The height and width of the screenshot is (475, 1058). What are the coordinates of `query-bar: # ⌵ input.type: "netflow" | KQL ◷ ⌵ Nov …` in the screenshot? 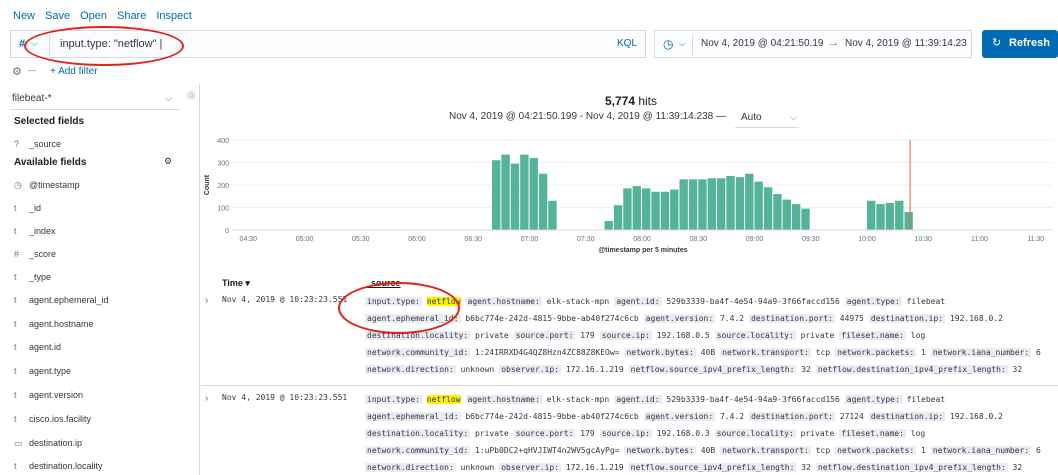 It's located at (534, 45).